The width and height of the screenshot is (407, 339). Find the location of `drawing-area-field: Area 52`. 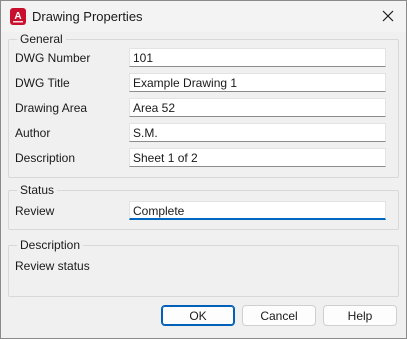

drawing-area-field: Area 52 is located at coordinates (257, 107).